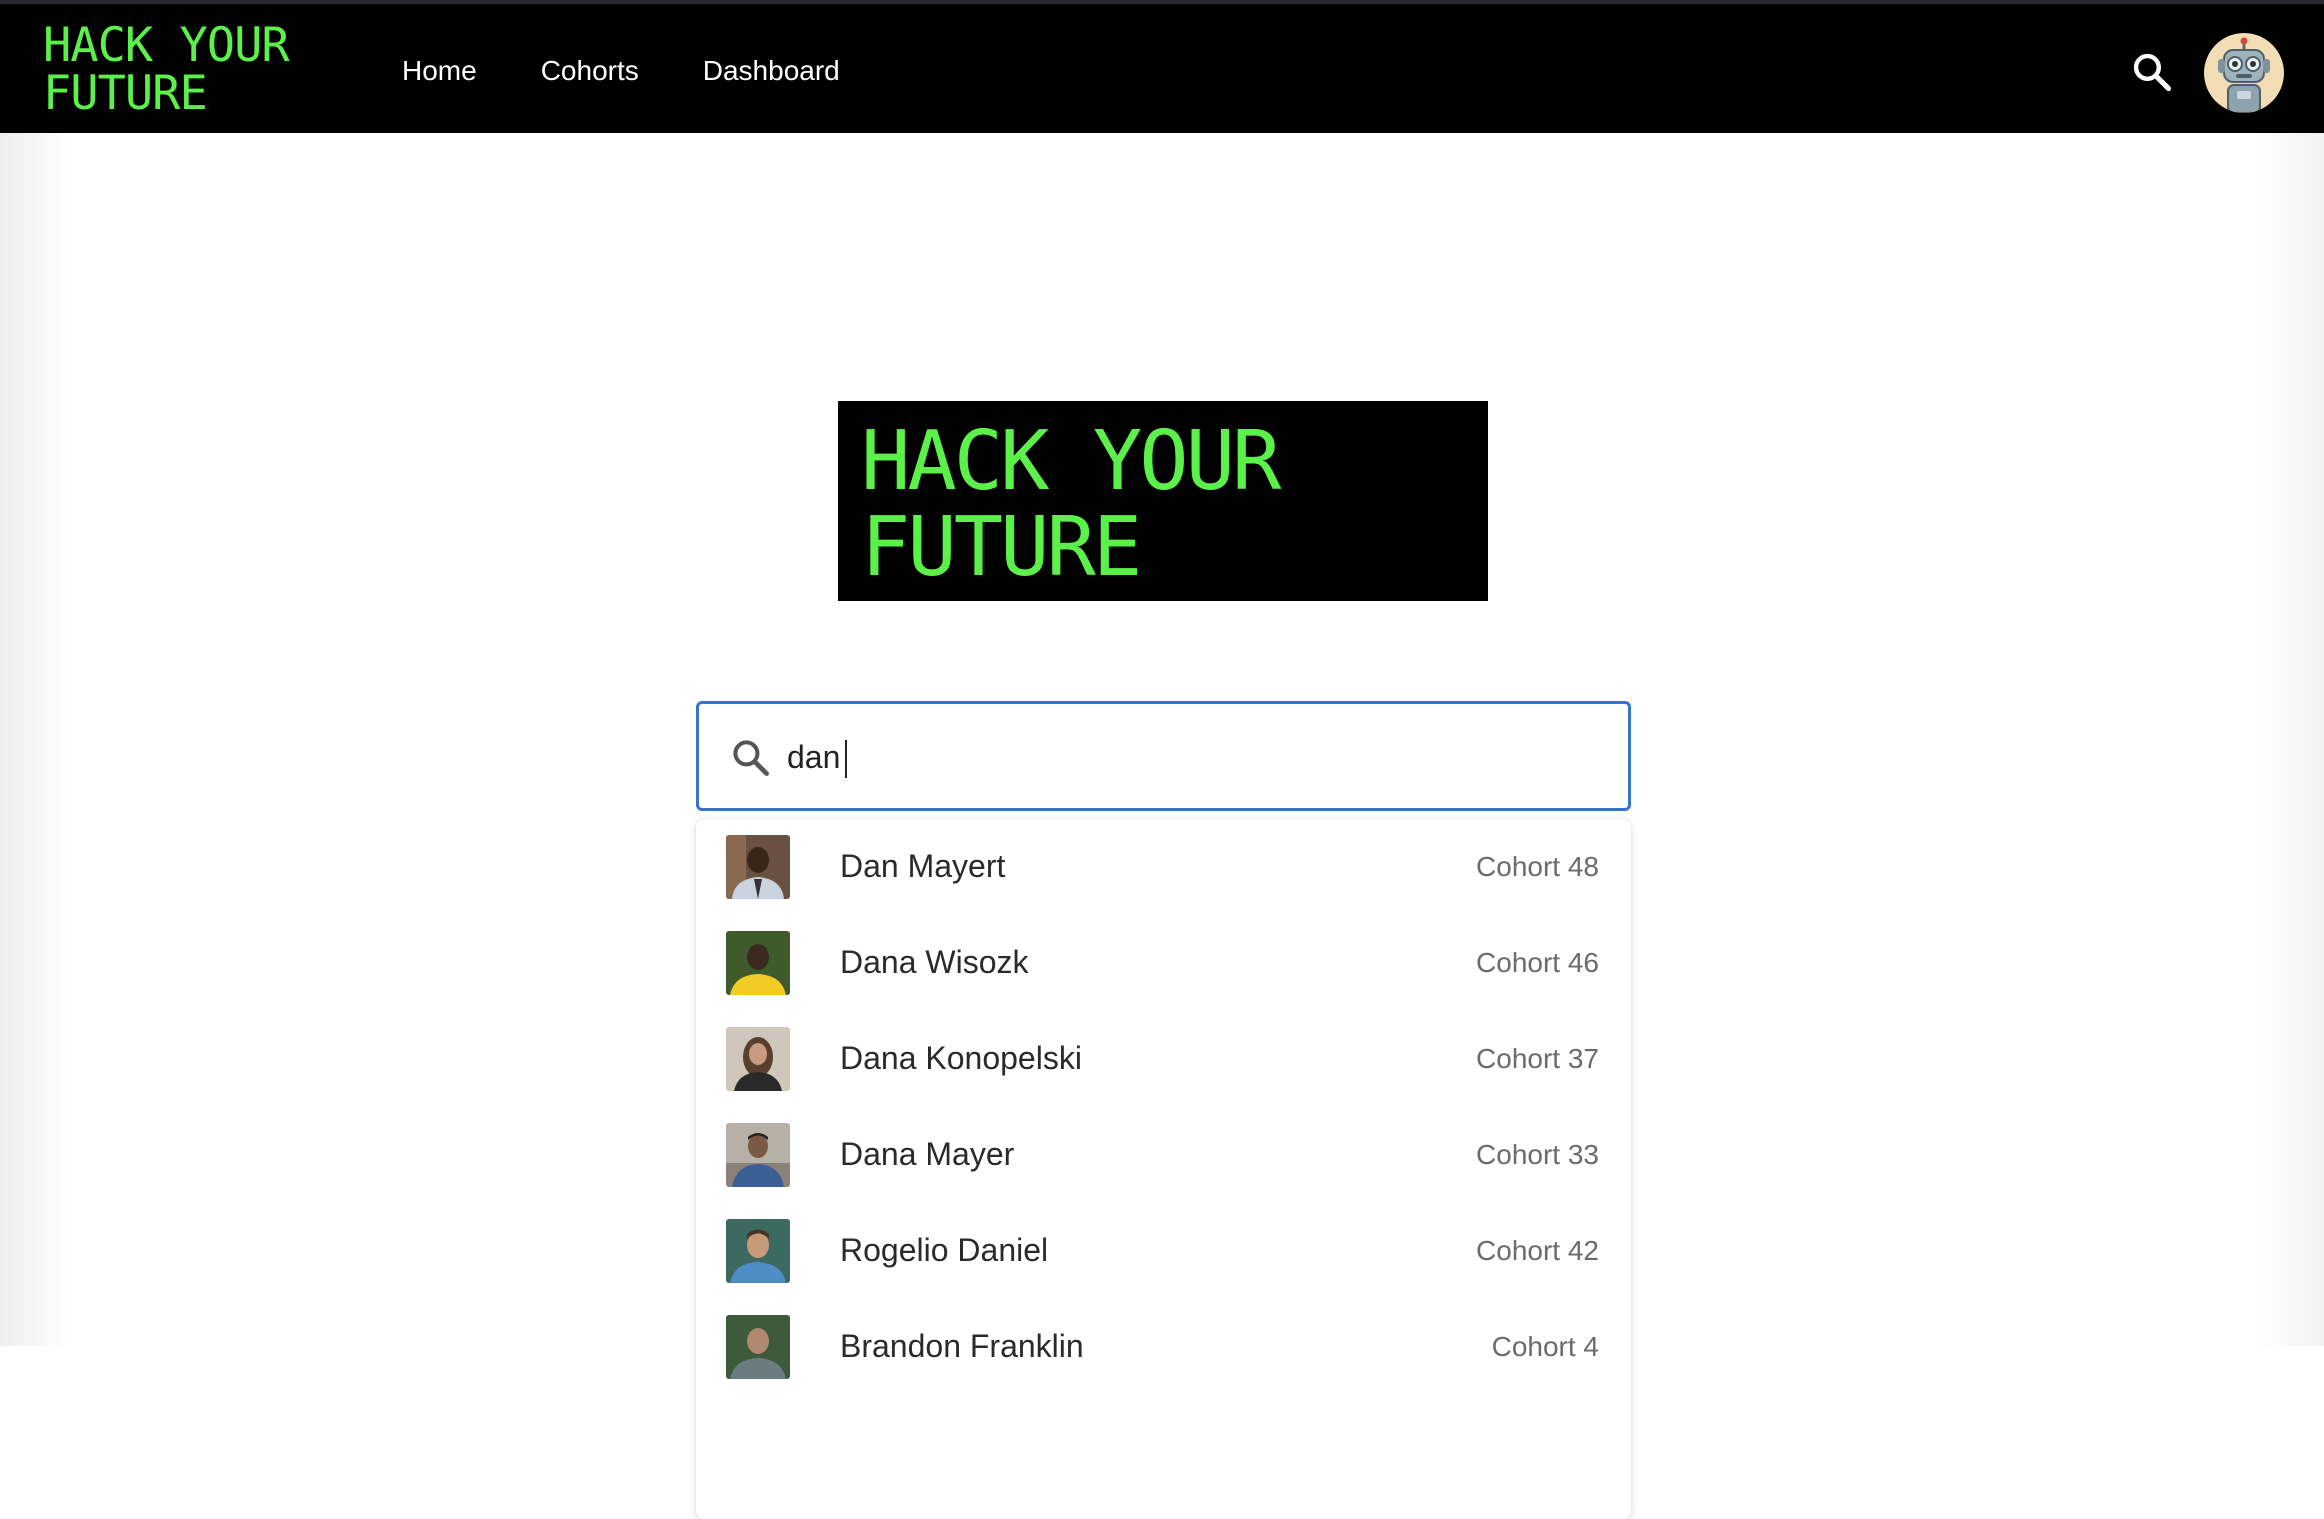 The height and width of the screenshot is (1519, 2324). I want to click on robot-avatar-icon, so click(2244, 75).